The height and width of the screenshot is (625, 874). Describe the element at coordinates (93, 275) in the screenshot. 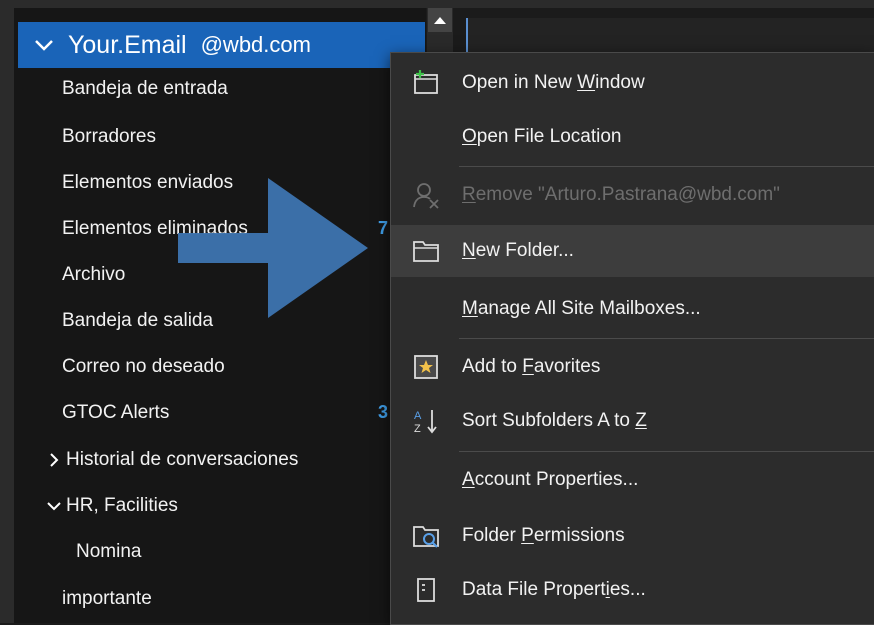

I see `folder-archivo: Archivo` at that location.